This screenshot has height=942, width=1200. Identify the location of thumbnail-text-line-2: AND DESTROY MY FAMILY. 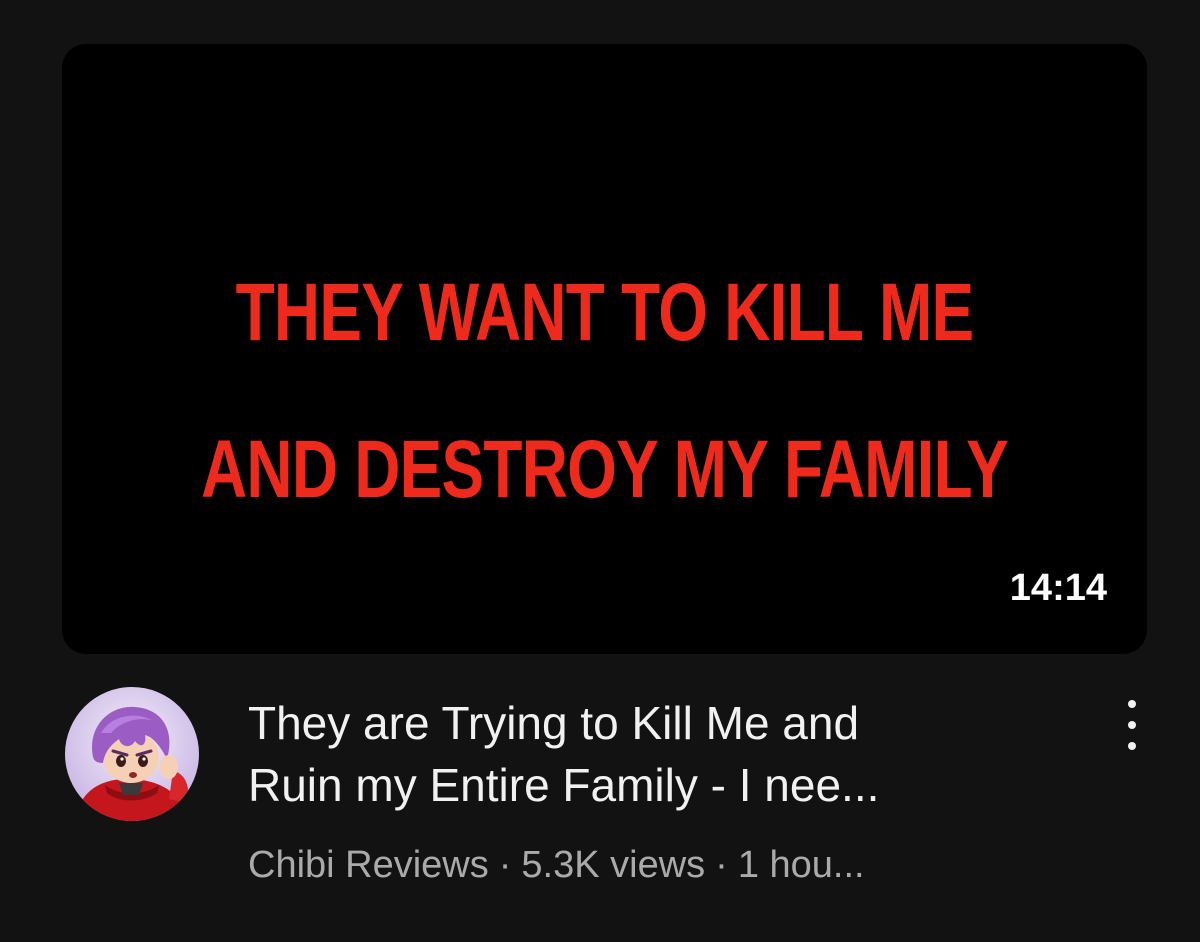
(605, 469).